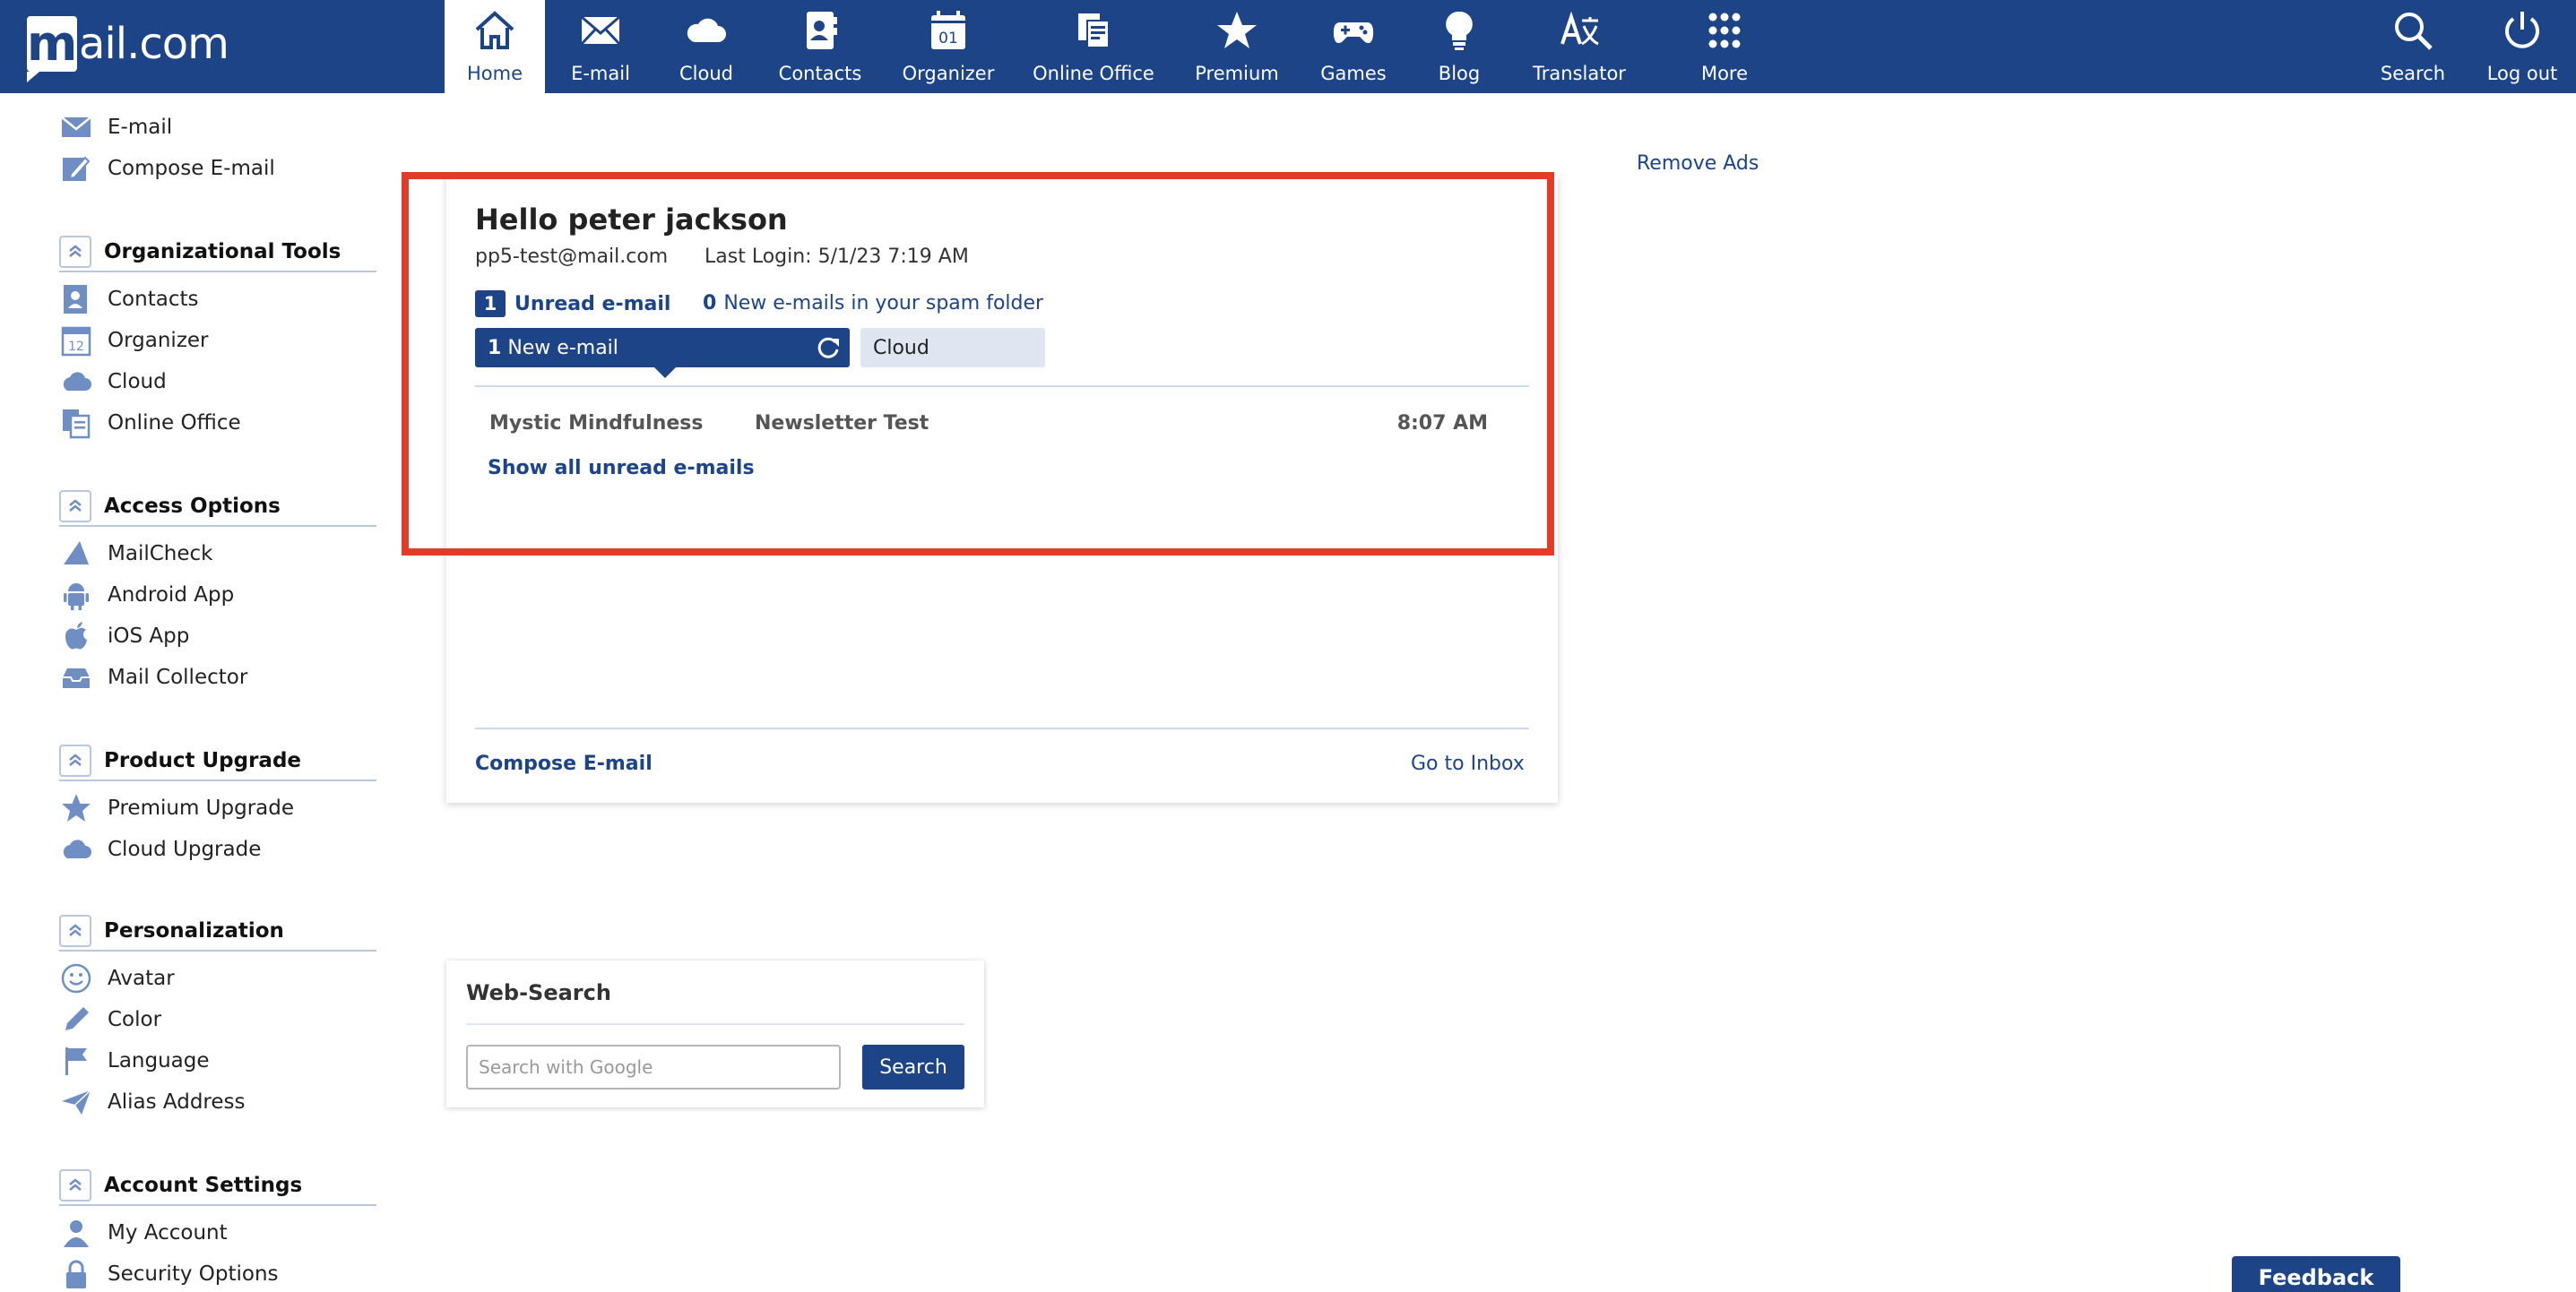  I want to click on web-search-button: Search, so click(913, 1067).